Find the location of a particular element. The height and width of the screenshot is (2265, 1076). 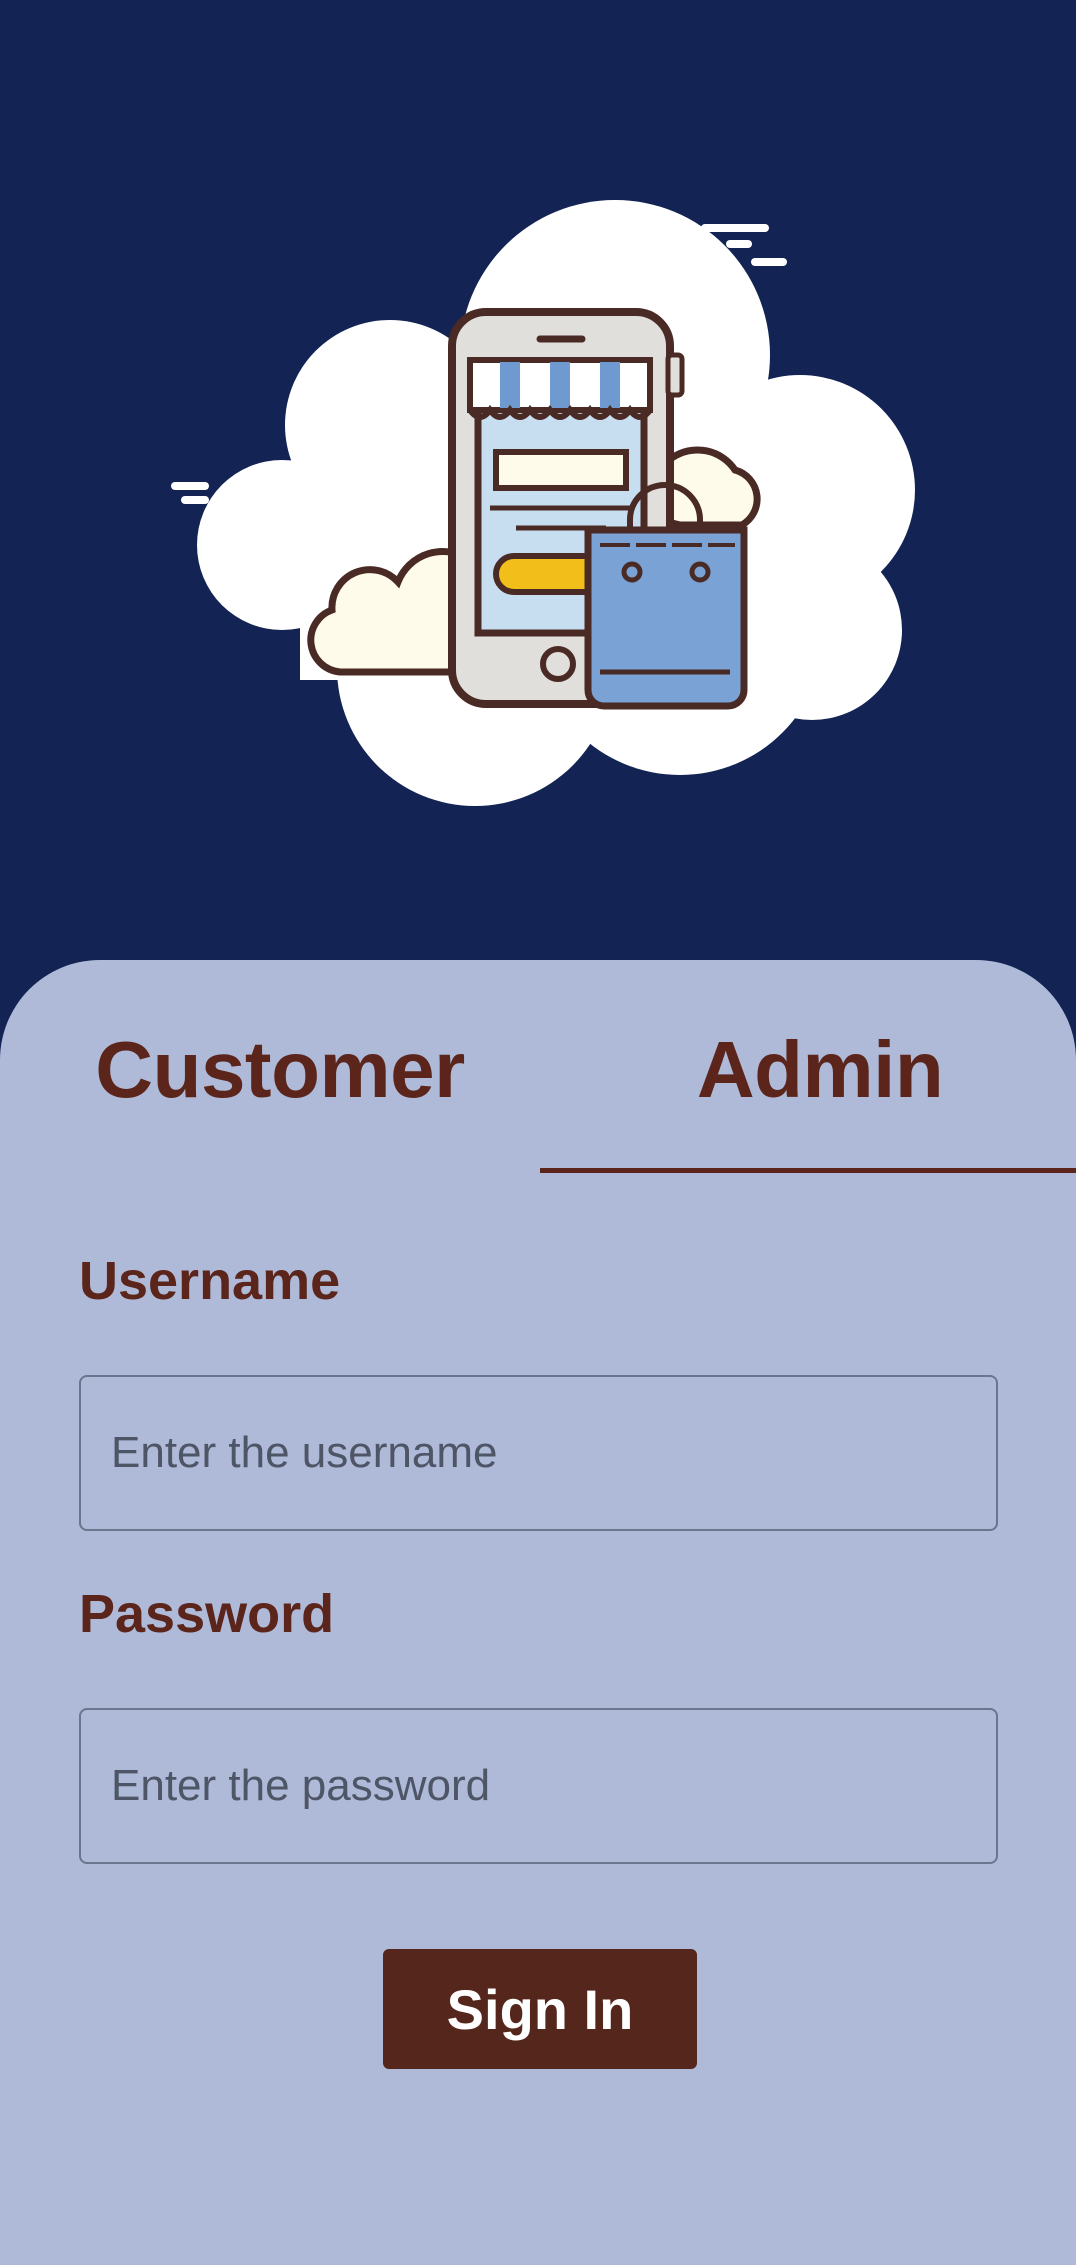

username-label: Username is located at coordinates (210, 1281).